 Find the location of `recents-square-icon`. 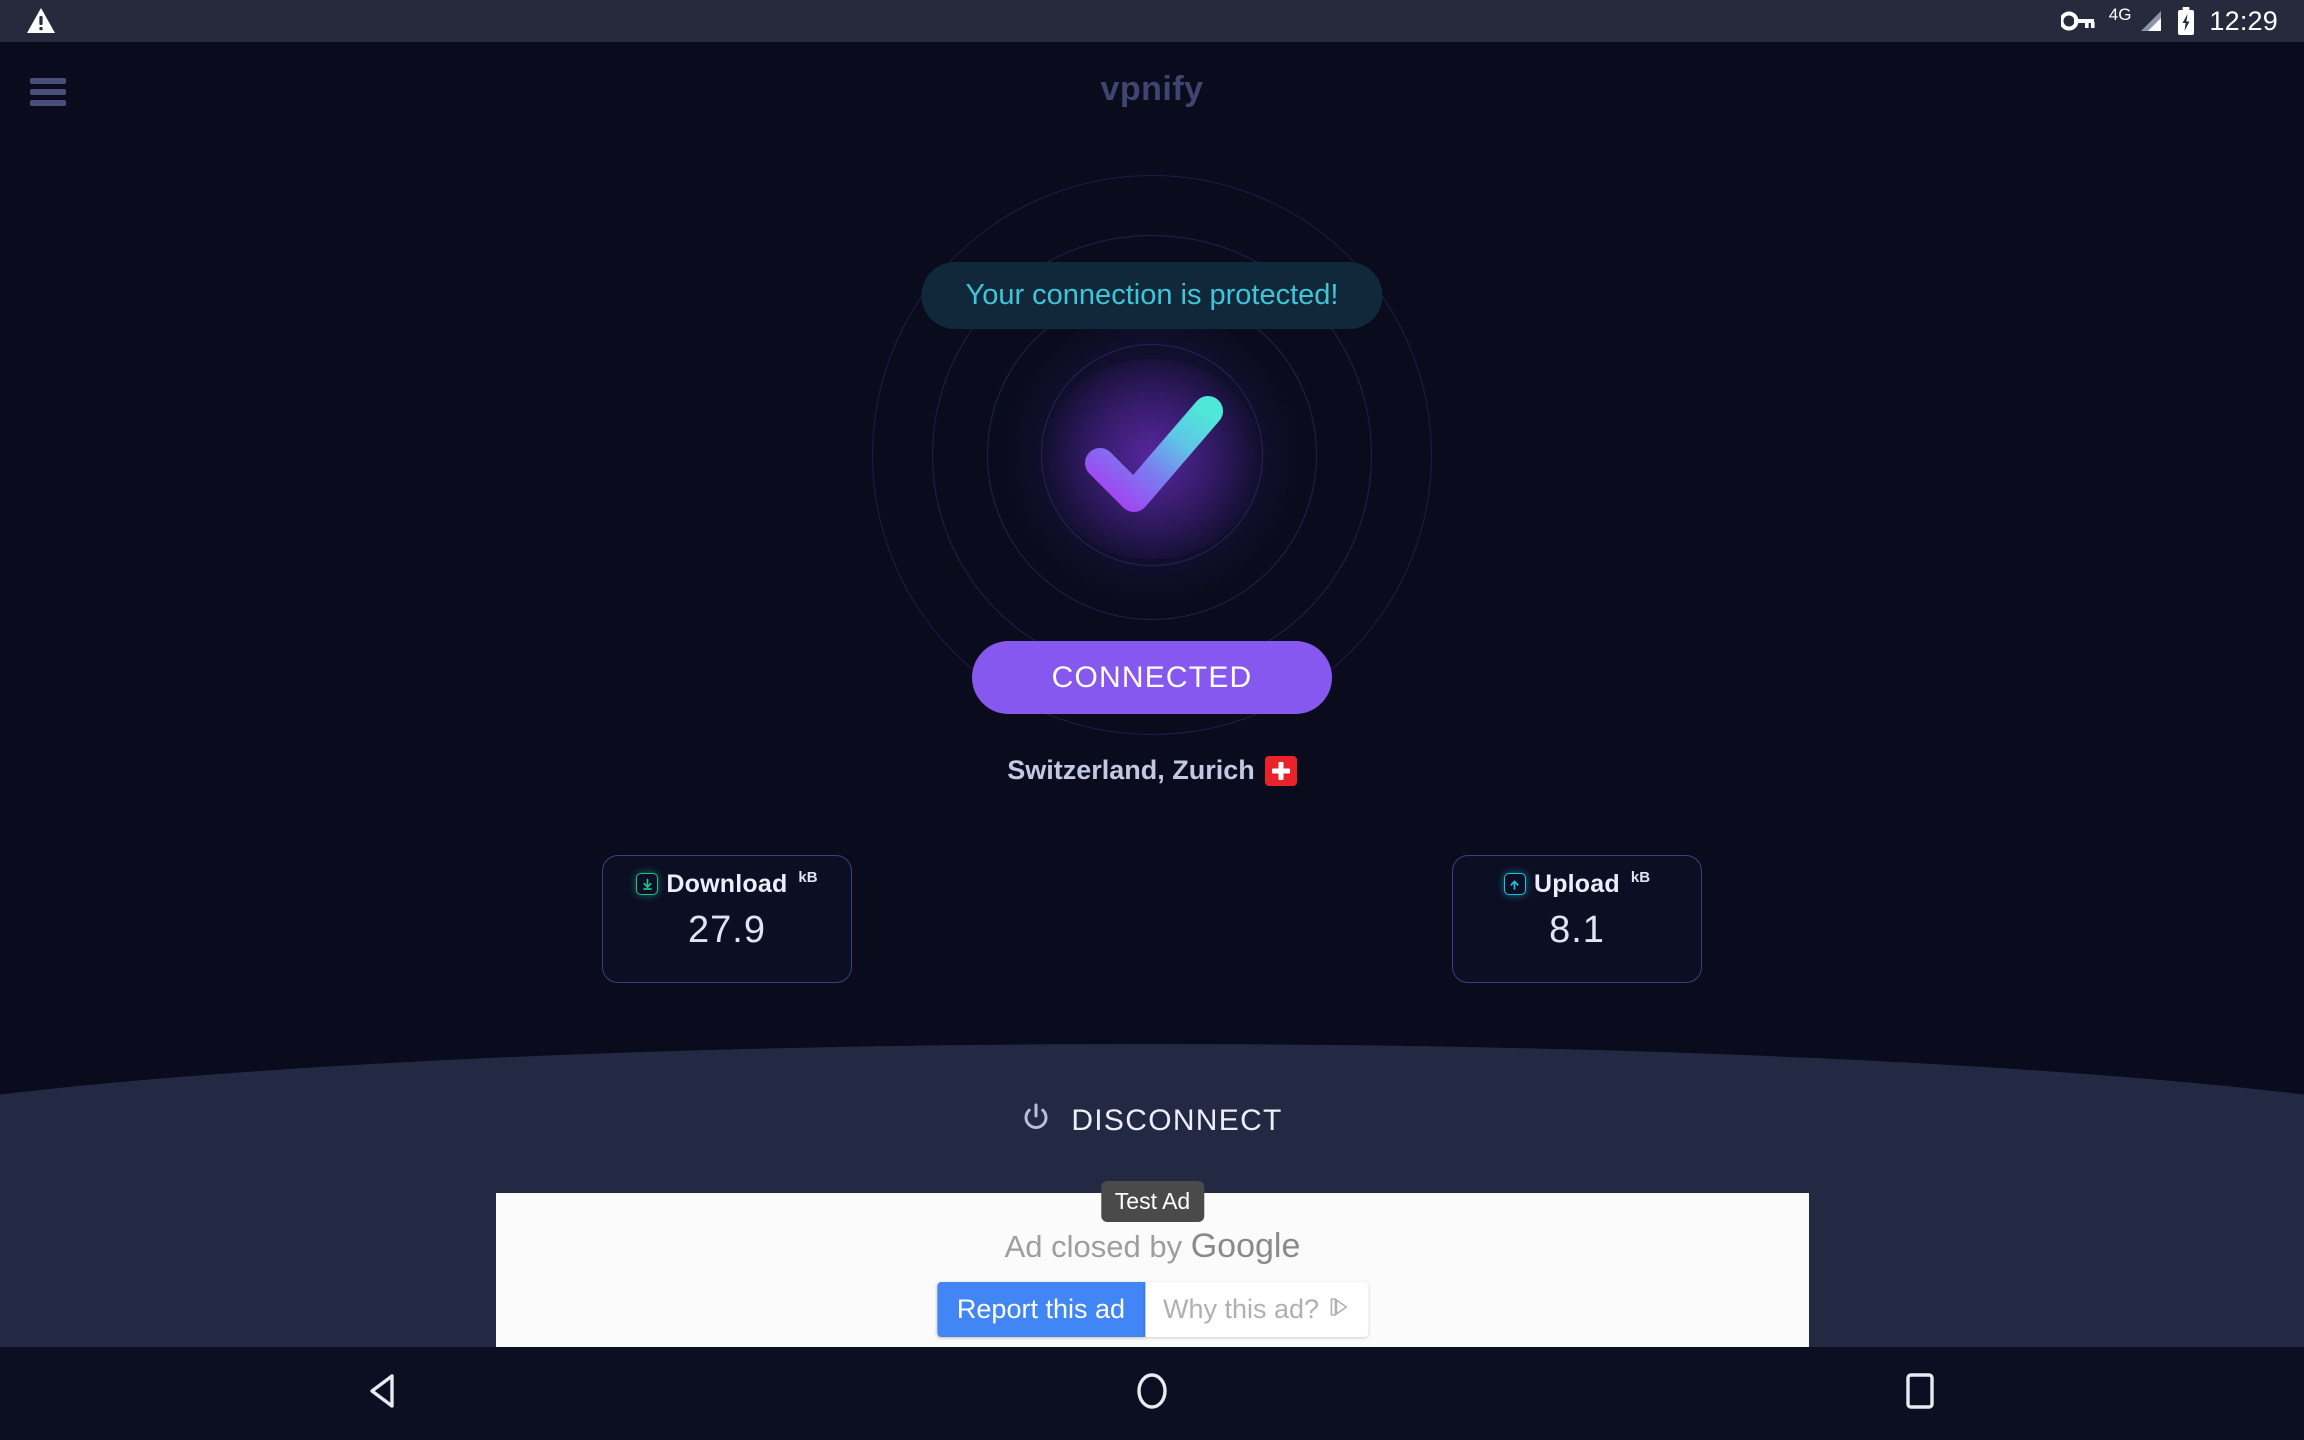

recents-square-icon is located at coordinates (1920, 1393).